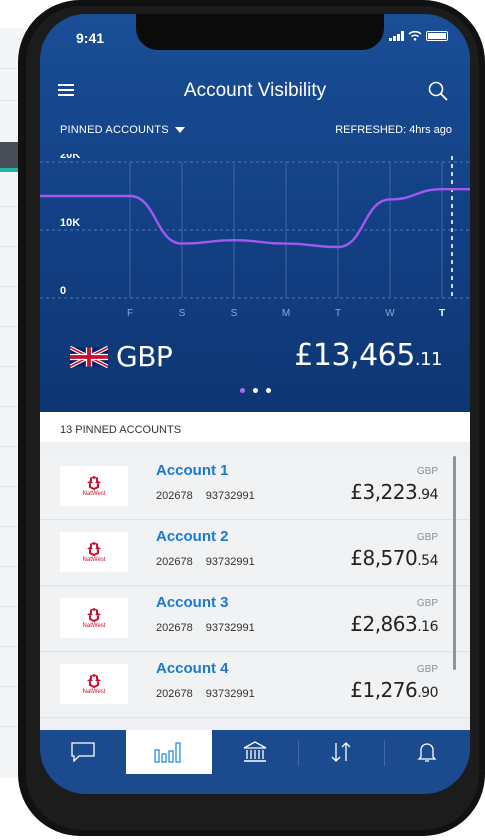  I want to click on tab-insights, so click(169, 752).